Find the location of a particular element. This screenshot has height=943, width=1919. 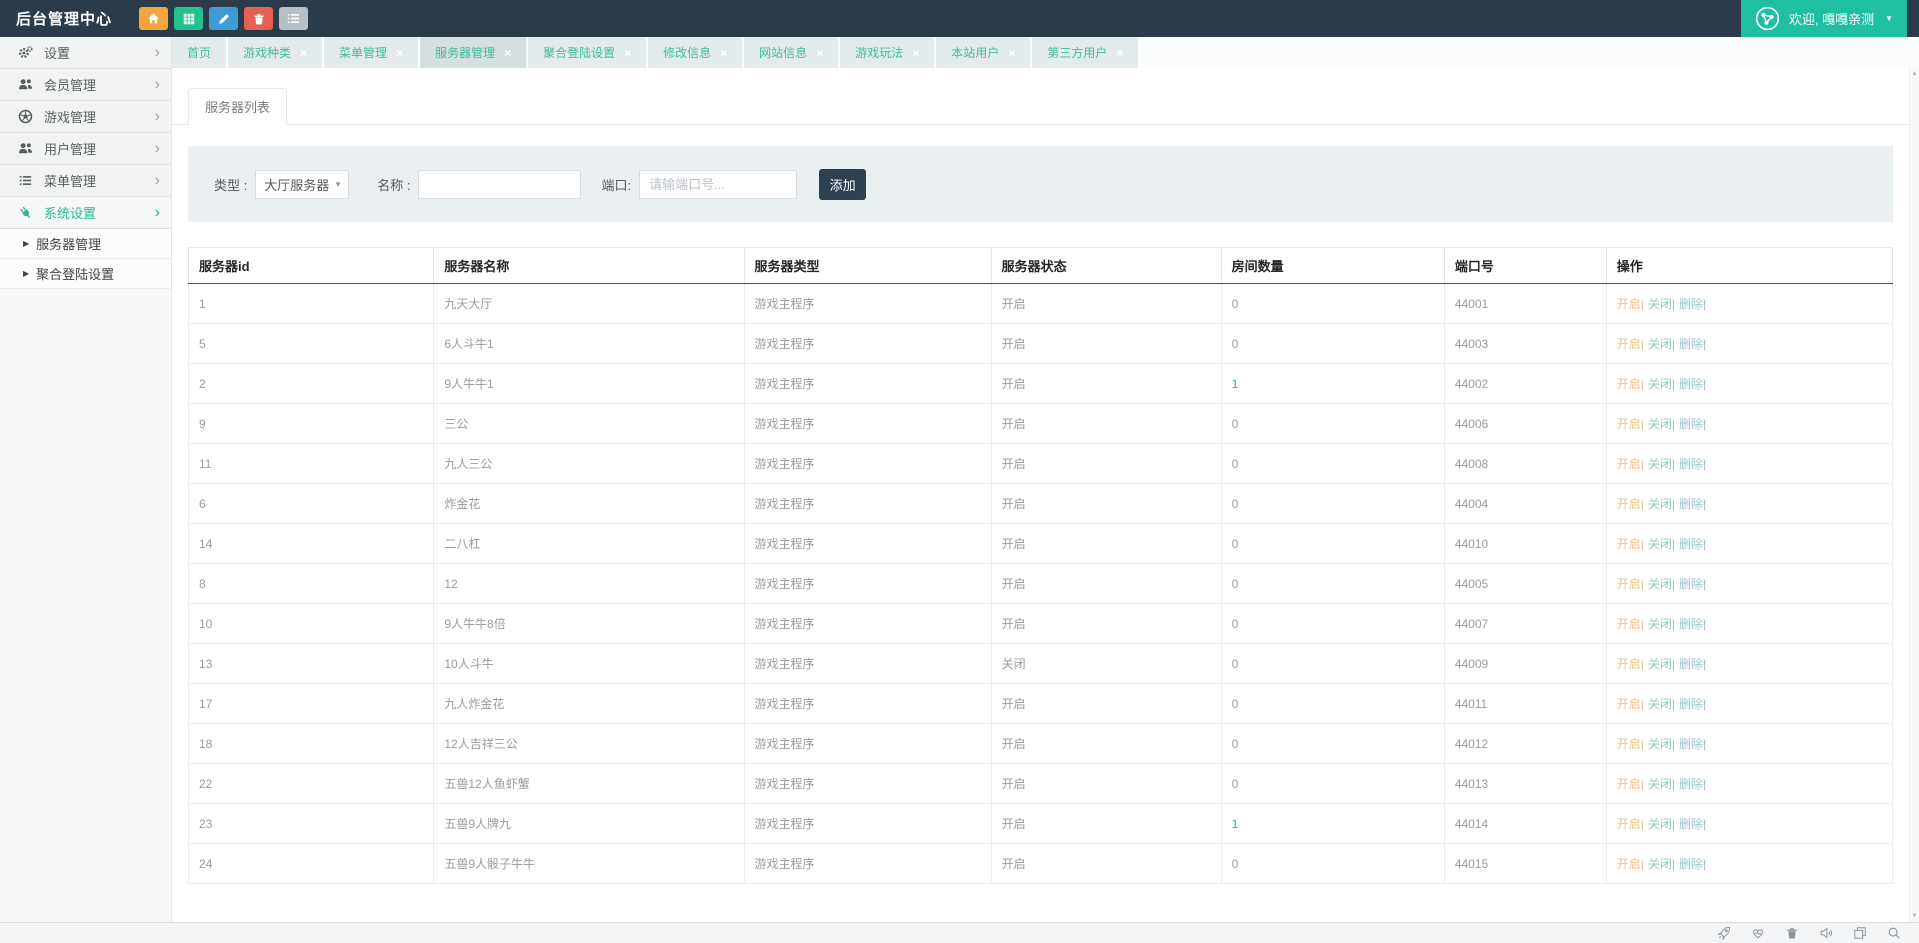

tab-8: 本站用户 × is located at coordinates (983, 52).